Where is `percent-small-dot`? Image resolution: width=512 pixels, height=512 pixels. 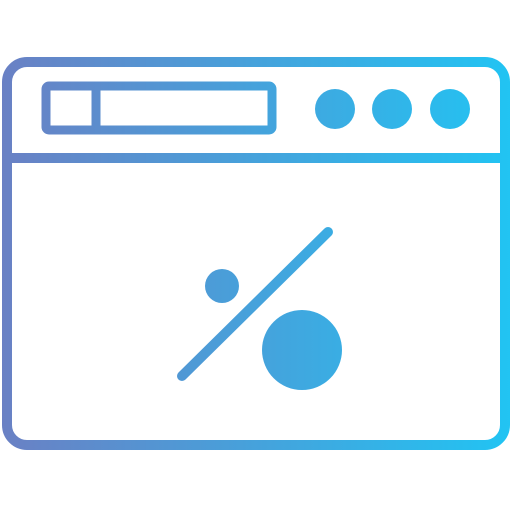
percent-small-dot is located at coordinates (222, 286).